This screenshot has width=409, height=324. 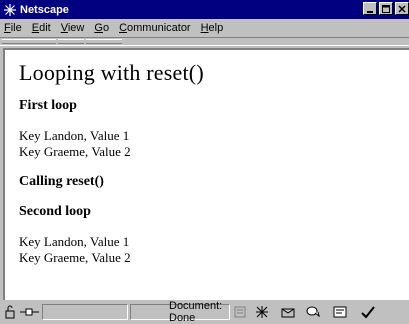 What do you see at coordinates (71, 41) in the screenshot?
I see `toolbar-grip-location` at bounding box center [71, 41].